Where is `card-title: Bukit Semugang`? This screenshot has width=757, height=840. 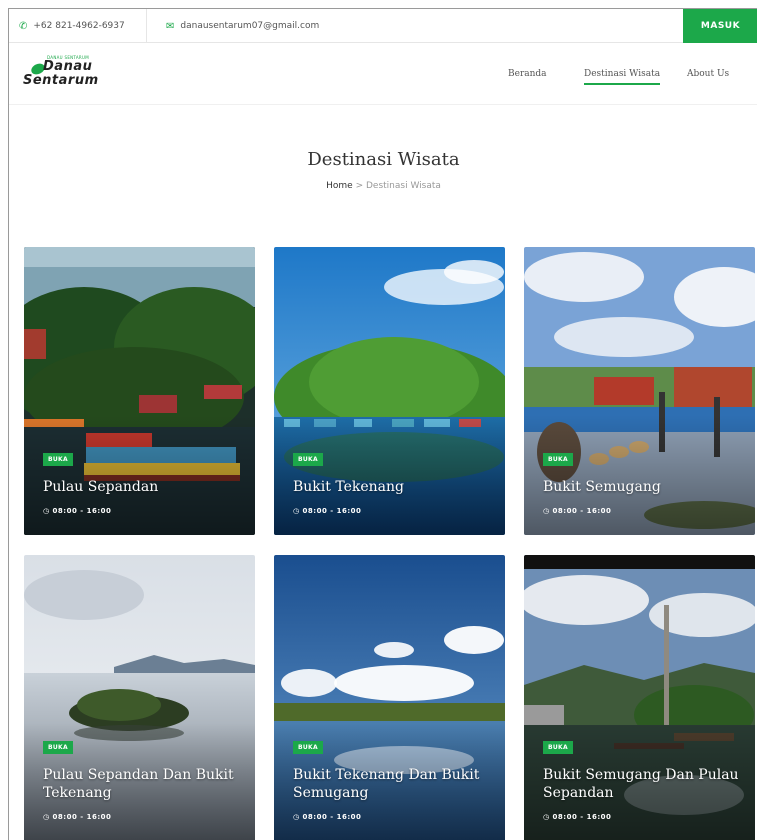
card-title: Bukit Semugang is located at coordinates (643, 487).